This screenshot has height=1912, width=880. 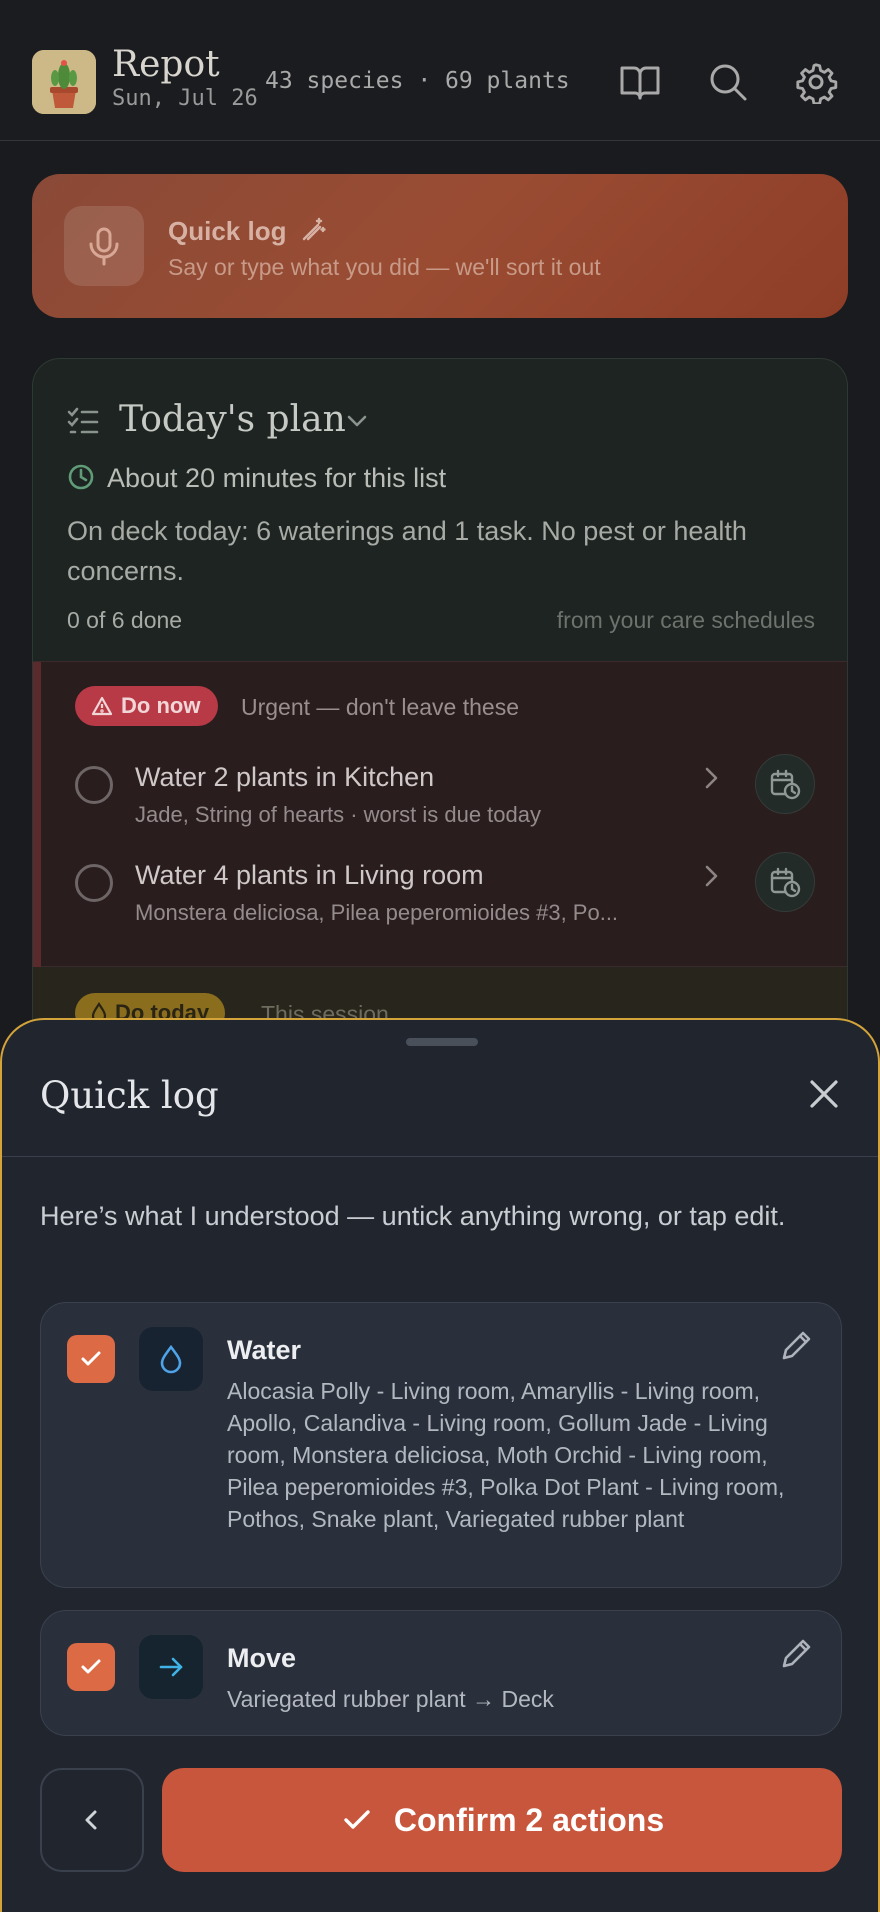 I want to click on header-date: Sun, Jul 26, so click(x=185, y=98).